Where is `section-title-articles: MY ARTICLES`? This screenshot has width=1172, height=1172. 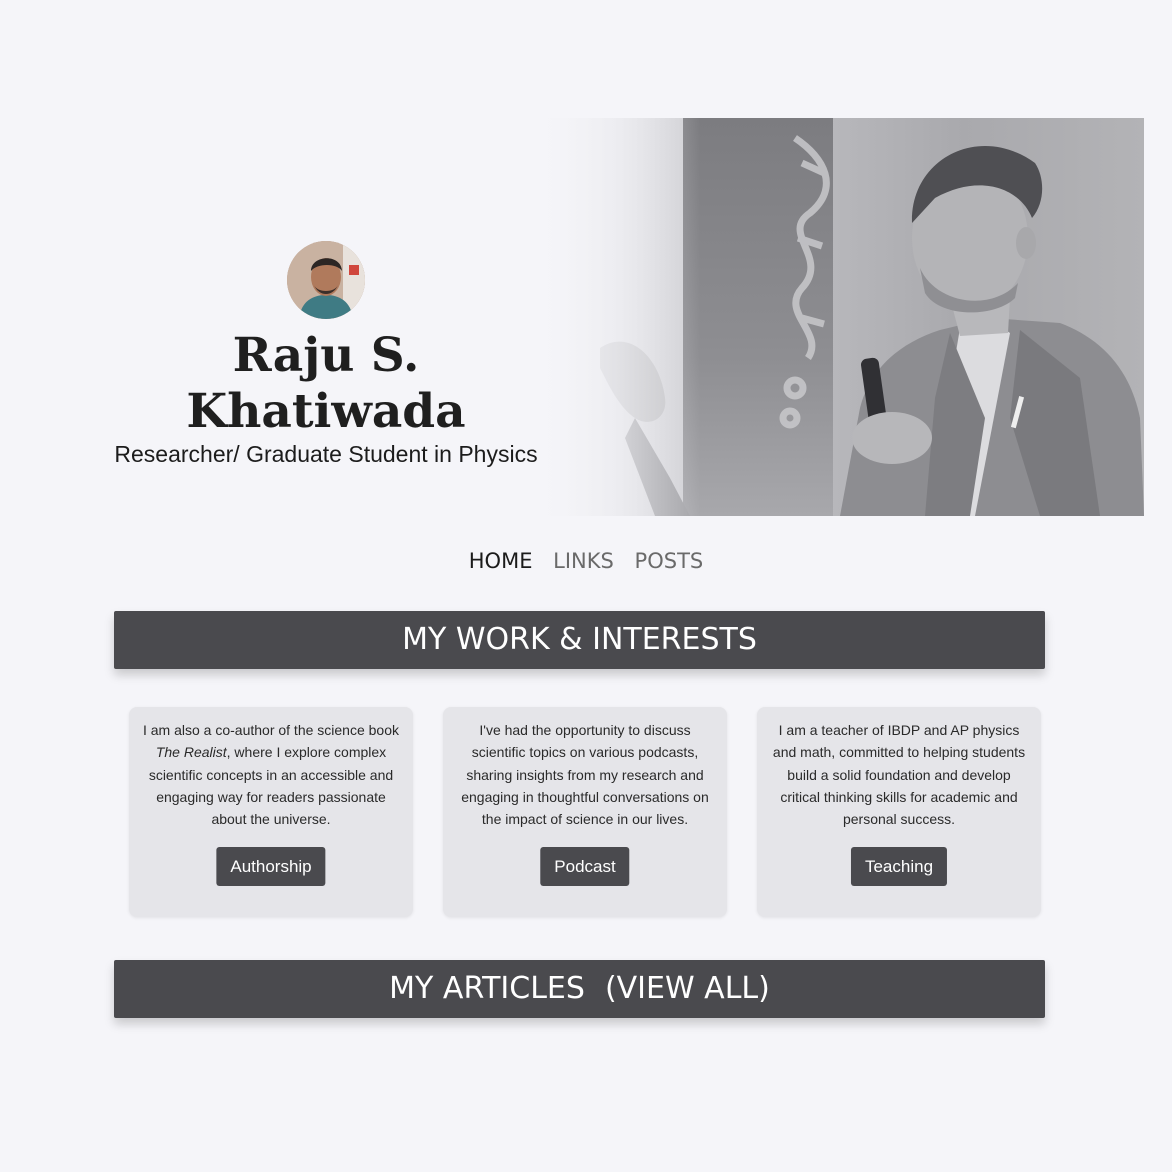 section-title-articles: MY ARTICLES is located at coordinates (487, 988).